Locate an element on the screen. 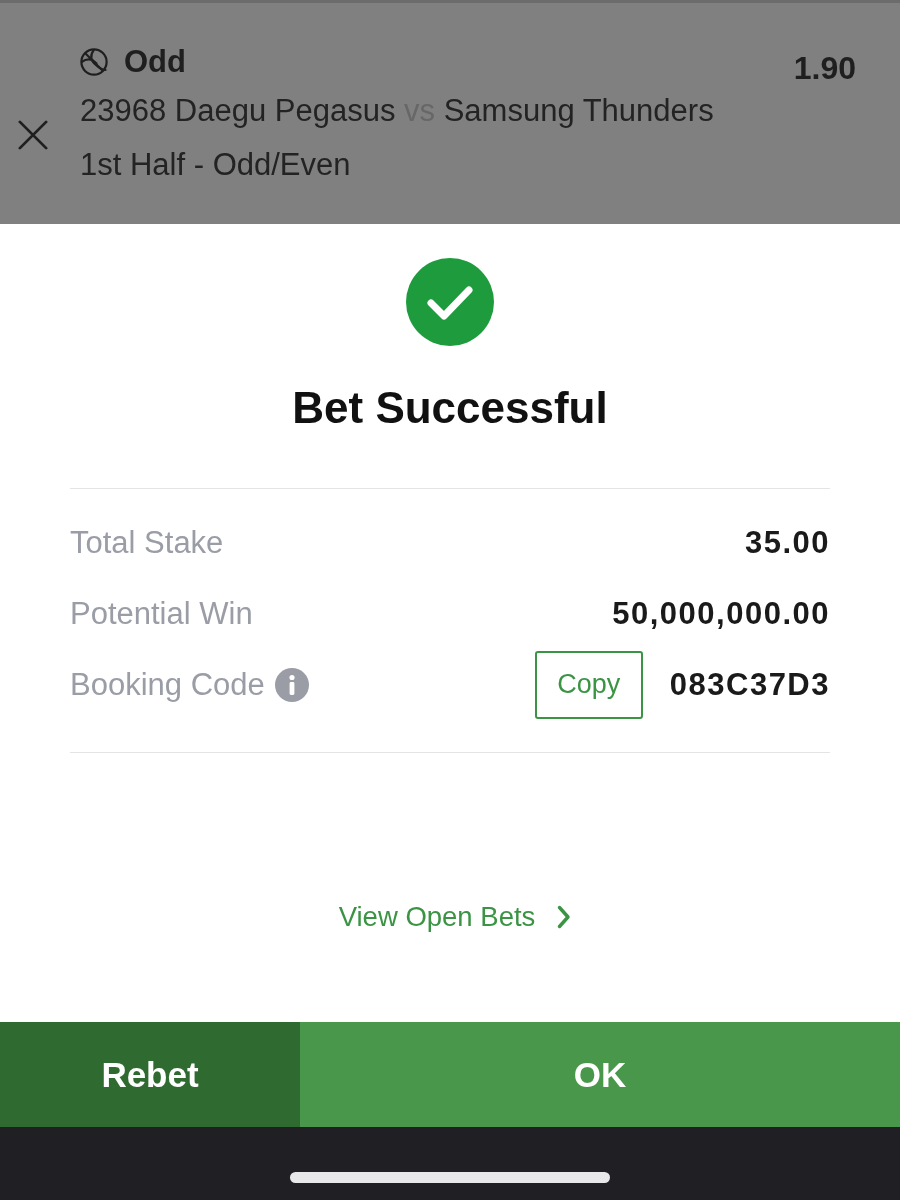 The width and height of the screenshot is (900, 1200). chevron-right-icon is located at coordinates (564, 917).